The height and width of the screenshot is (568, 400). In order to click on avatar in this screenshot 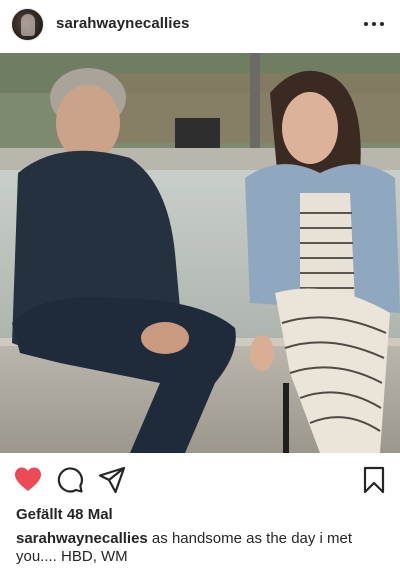, I will do `click(27, 24)`.